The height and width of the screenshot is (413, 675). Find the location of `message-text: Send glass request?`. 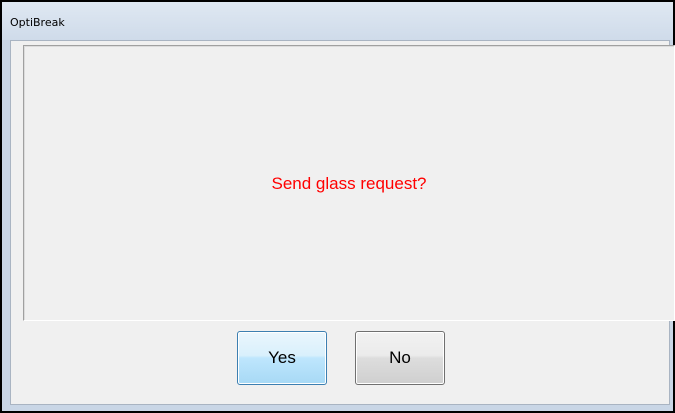

message-text: Send glass request? is located at coordinates (349, 183).